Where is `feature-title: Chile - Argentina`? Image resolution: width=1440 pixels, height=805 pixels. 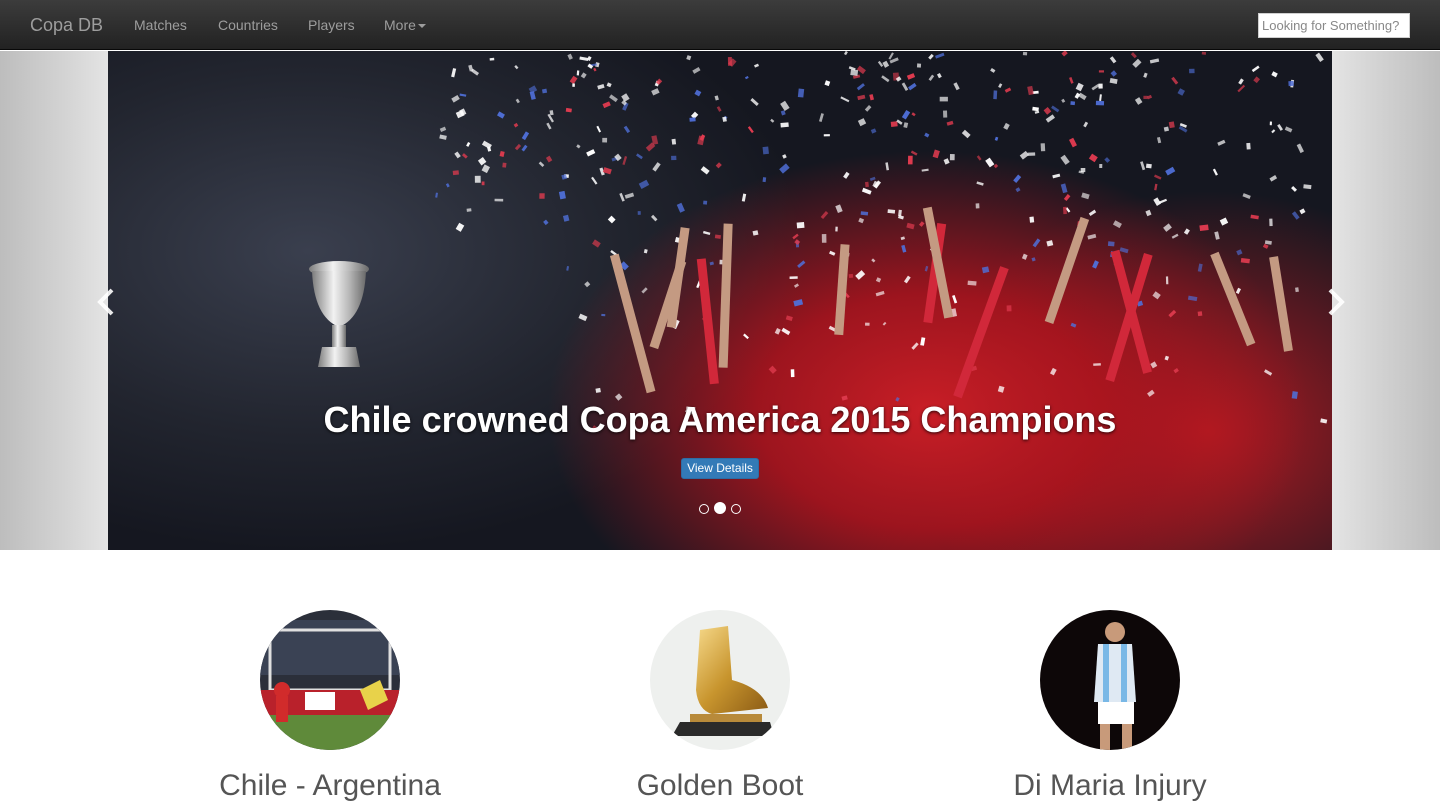
feature-title: Chile - Argentina is located at coordinates (330, 786).